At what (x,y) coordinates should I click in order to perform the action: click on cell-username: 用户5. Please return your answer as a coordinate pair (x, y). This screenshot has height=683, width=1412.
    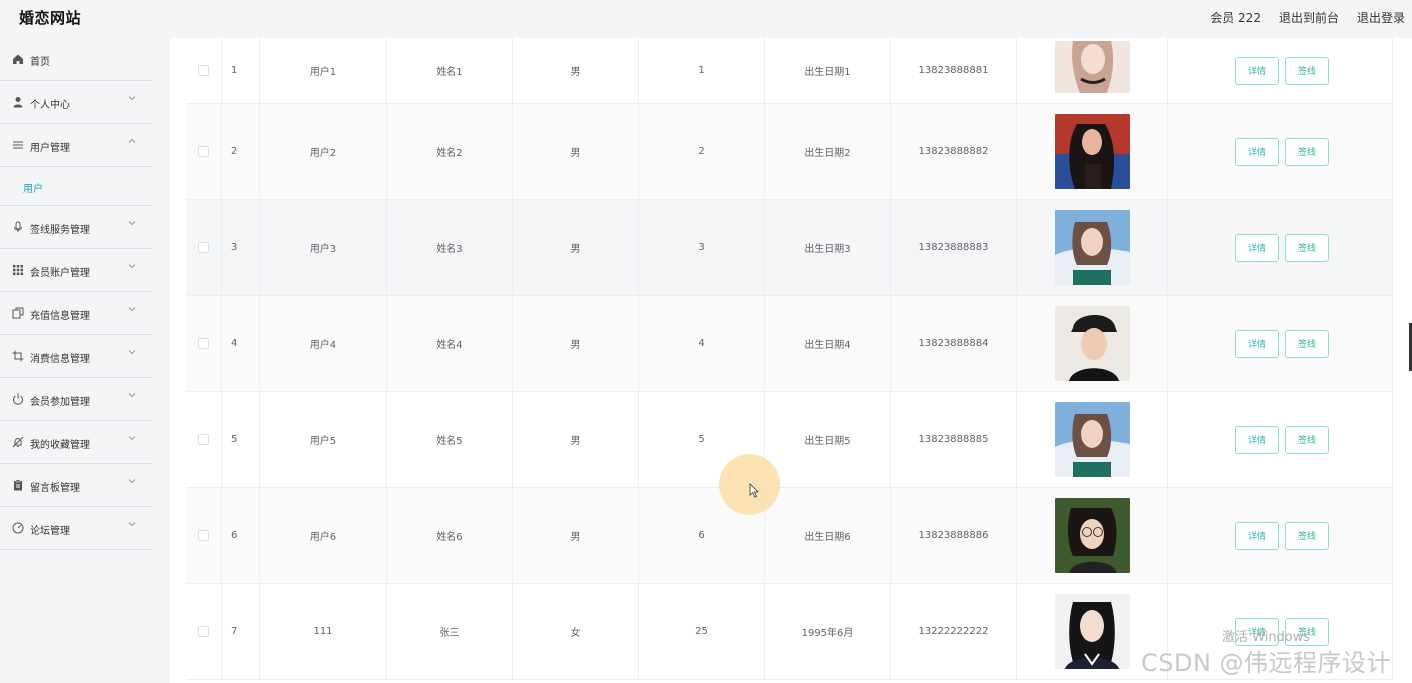
    Looking at the image, I should click on (323, 439).